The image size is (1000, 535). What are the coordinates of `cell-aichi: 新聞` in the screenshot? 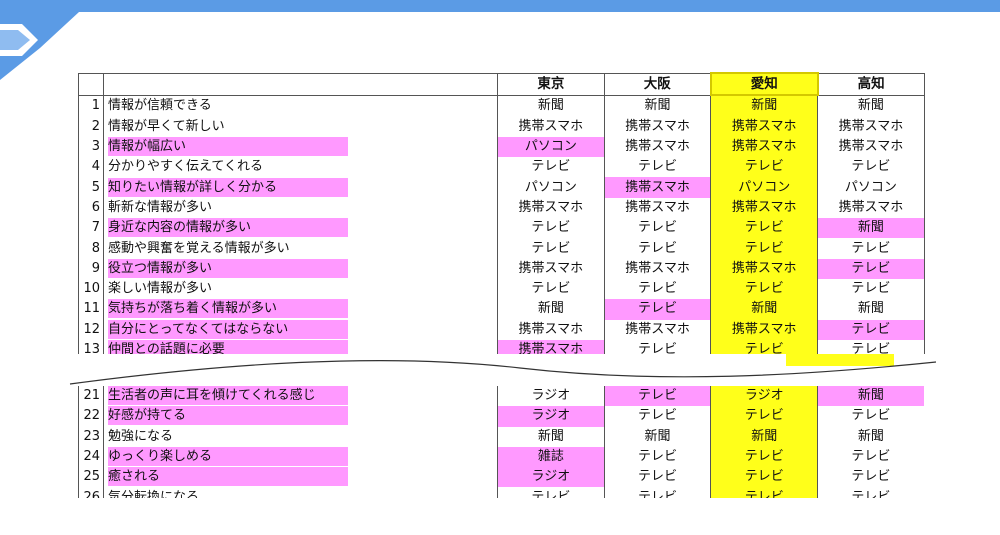 It's located at (764, 309).